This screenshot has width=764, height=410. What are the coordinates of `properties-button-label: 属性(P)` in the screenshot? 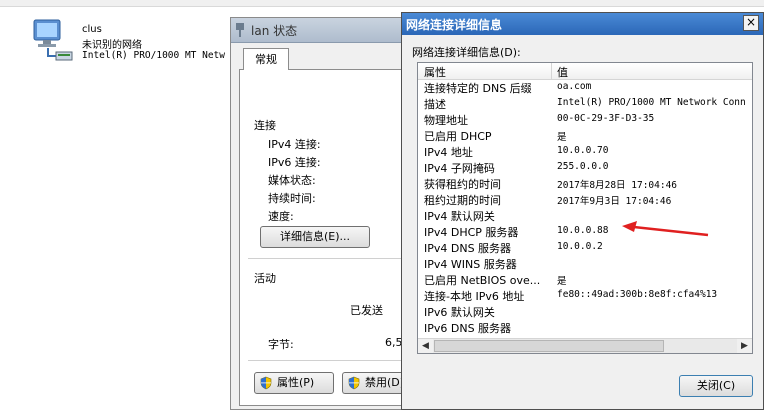 It's located at (296, 382).